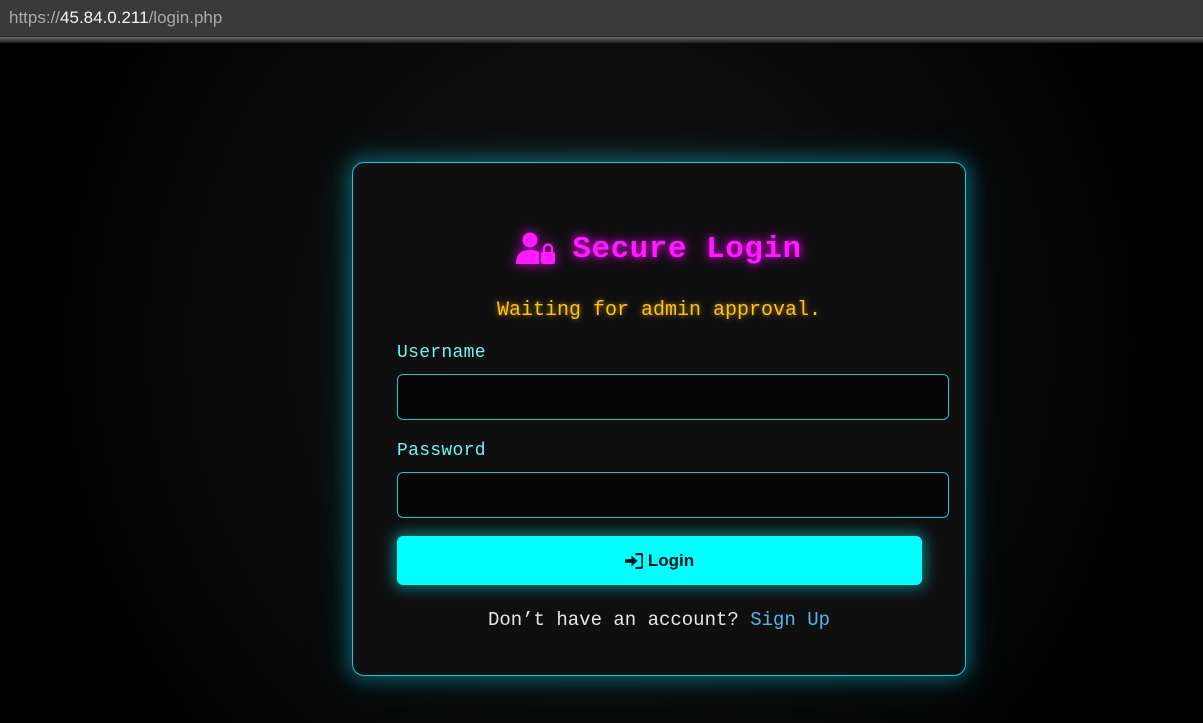  I want to click on approval-status-message: Waiting for admin approval., so click(659, 310).